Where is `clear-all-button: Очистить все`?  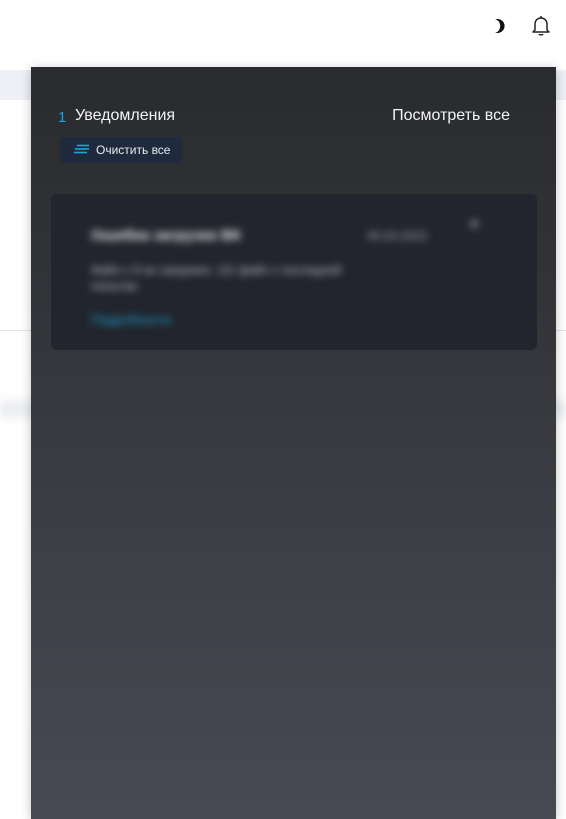 clear-all-button: Очистить все is located at coordinates (121, 150).